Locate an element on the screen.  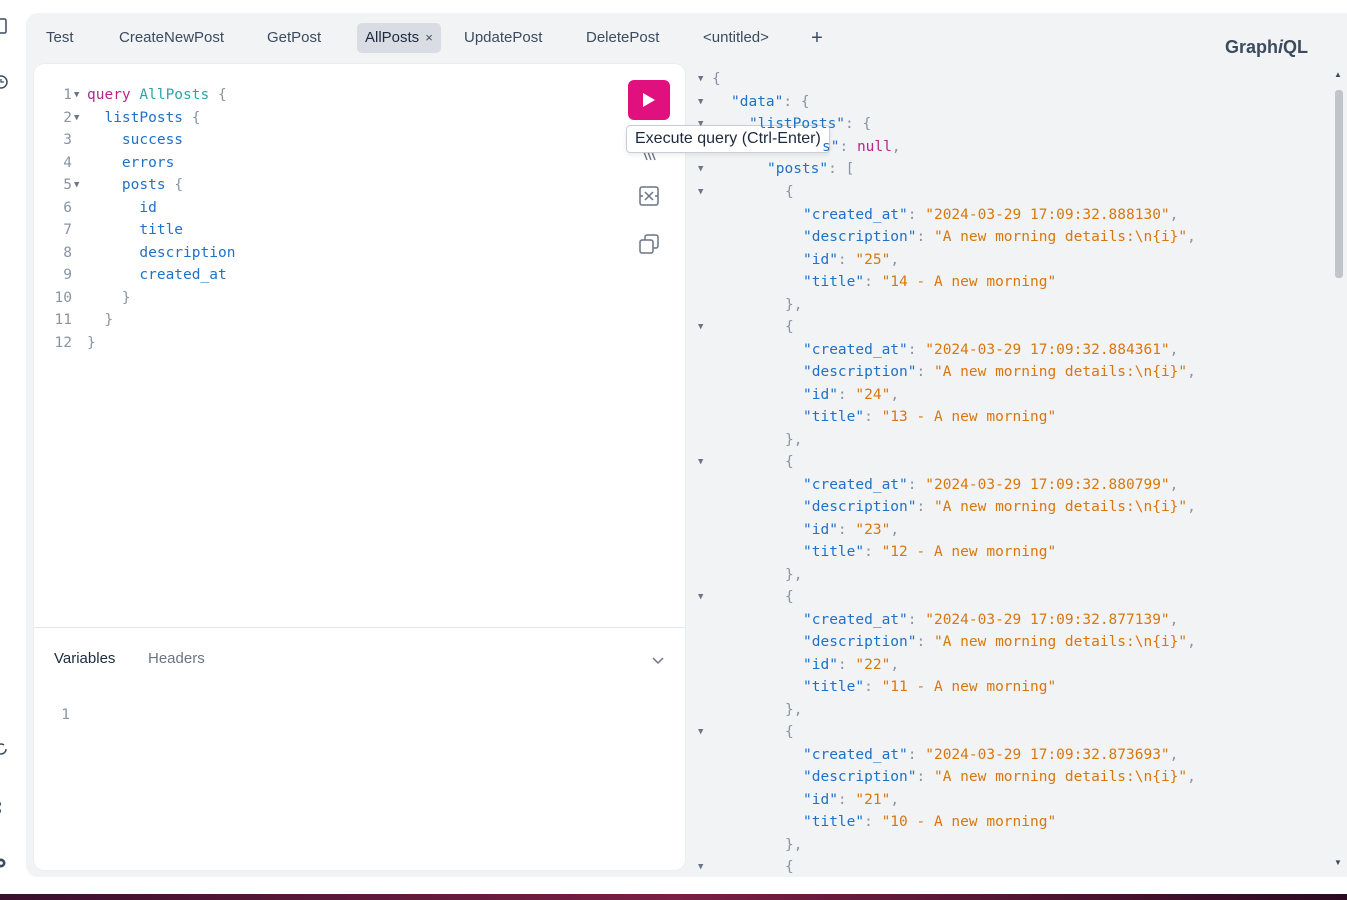
variables-headers-tabs: Variables Headers is located at coordinates (359, 659).